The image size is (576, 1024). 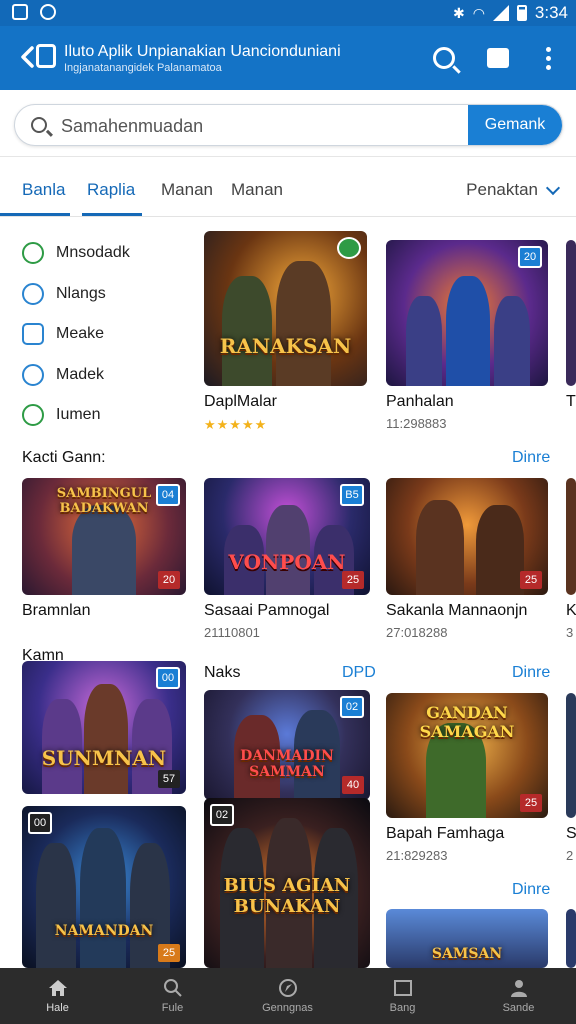 What do you see at coordinates (570, 855) in the screenshot?
I see `game-meta: 2` at bounding box center [570, 855].